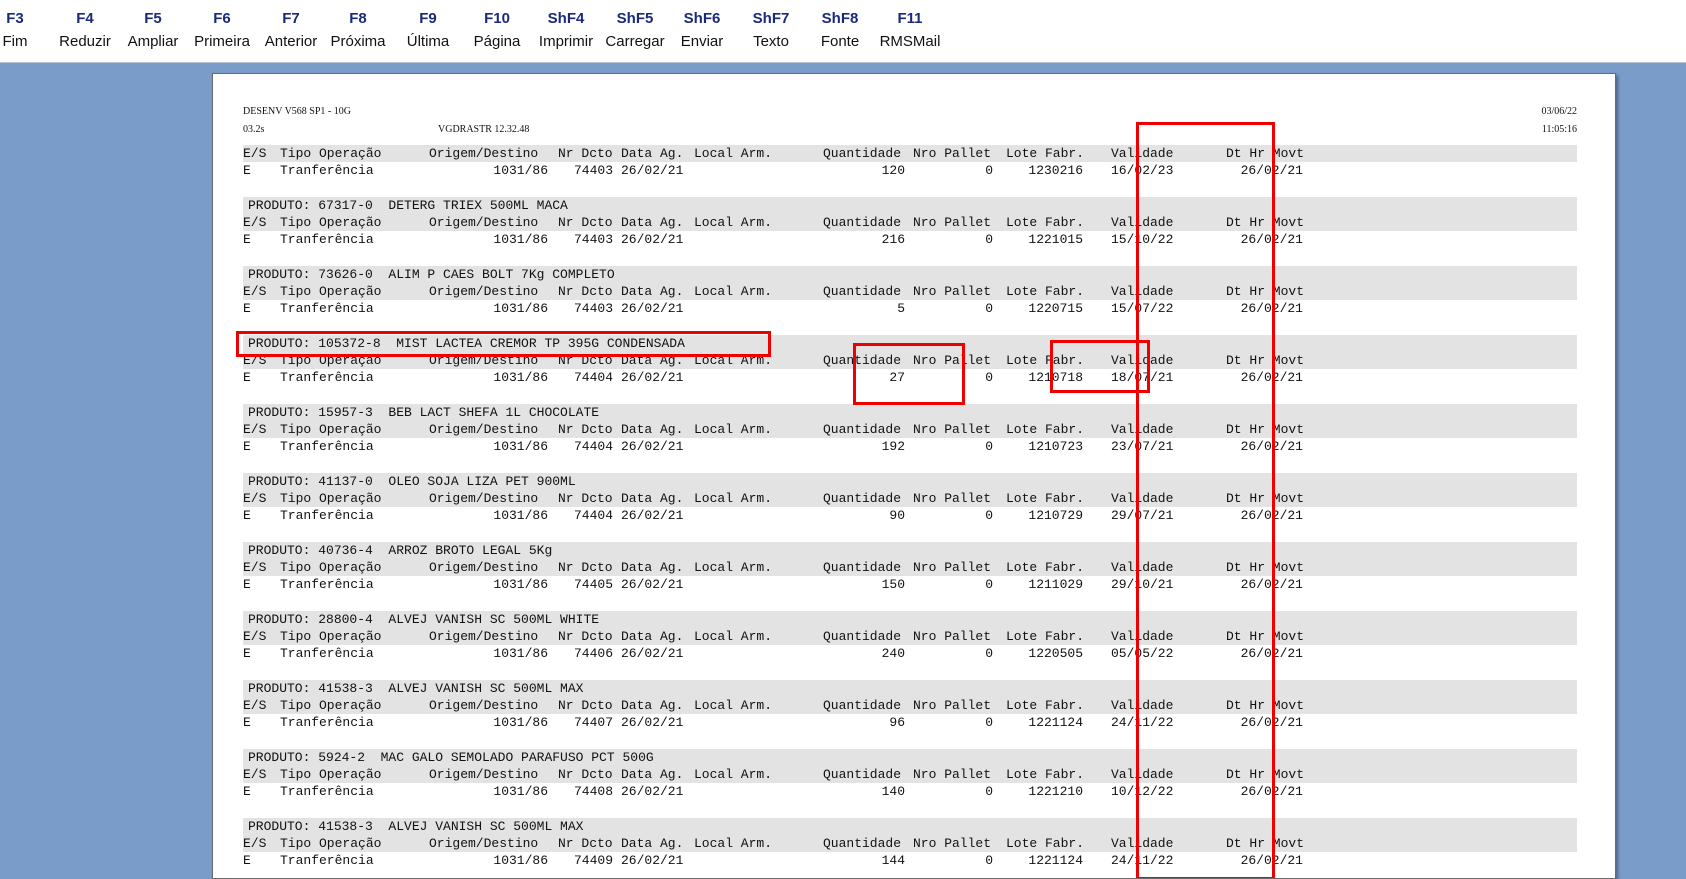 The width and height of the screenshot is (1686, 879). What do you see at coordinates (593, 584) in the screenshot?
I see `cell-nrdcto: 74405` at bounding box center [593, 584].